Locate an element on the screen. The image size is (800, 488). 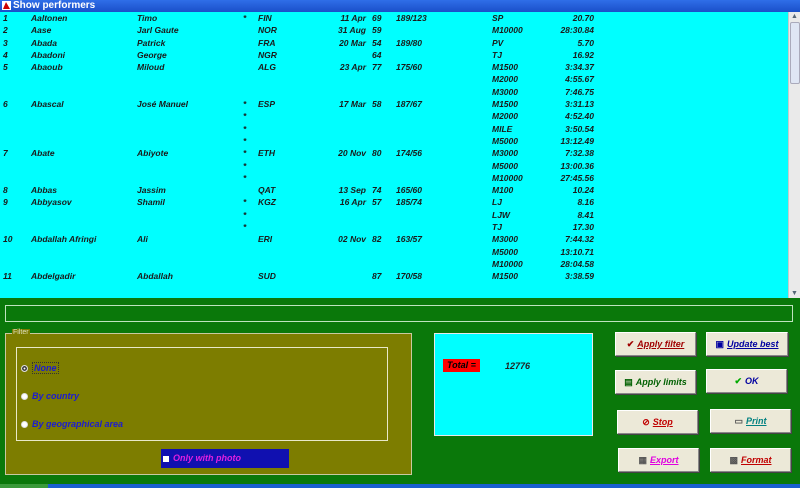
apply-filter-button: ✔ Apply filter is located at coordinates (655, 344).